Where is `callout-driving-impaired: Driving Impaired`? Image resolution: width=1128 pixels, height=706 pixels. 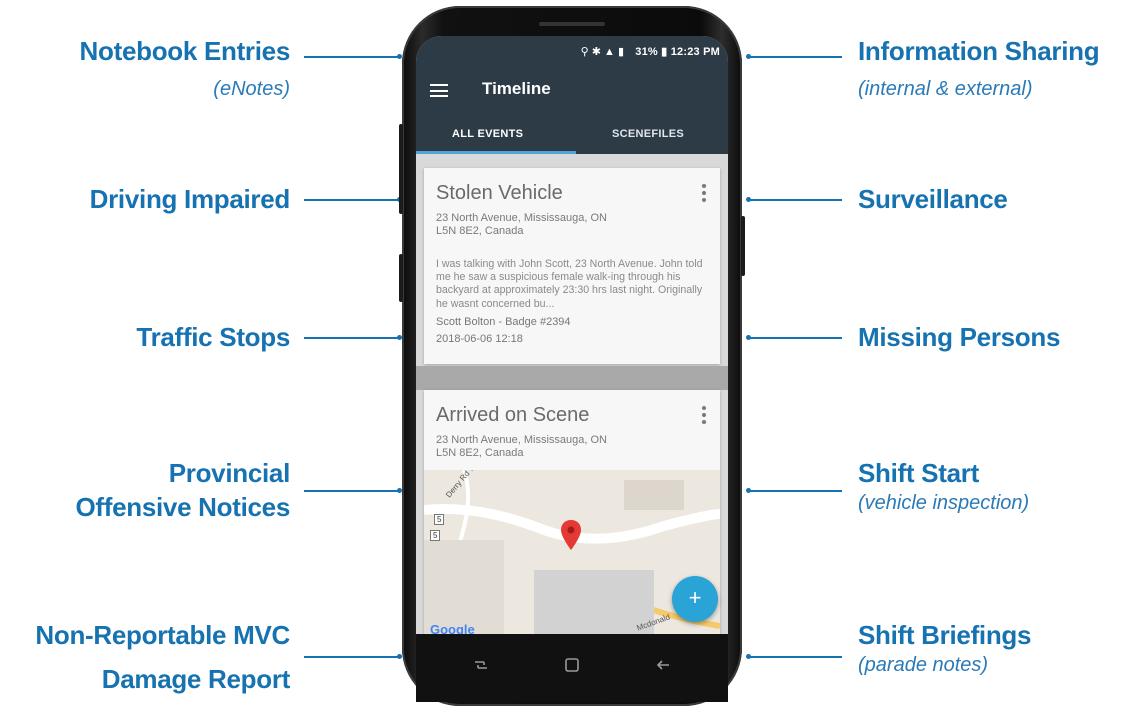 callout-driving-impaired: Driving Impaired is located at coordinates (190, 199).